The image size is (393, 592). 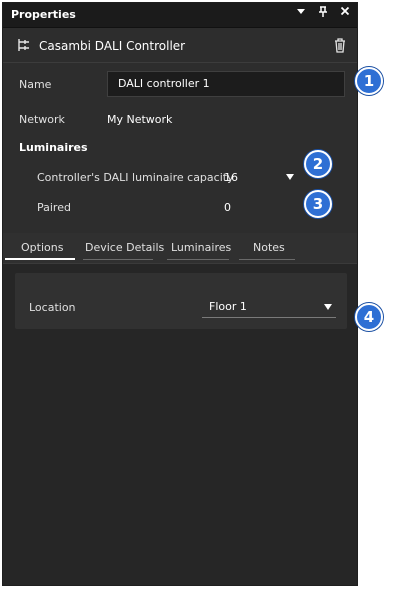 What do you see at coordinates (54, 207) in the screenshot?
I see `paired-label: Paired` at bounding box center [54, 207].